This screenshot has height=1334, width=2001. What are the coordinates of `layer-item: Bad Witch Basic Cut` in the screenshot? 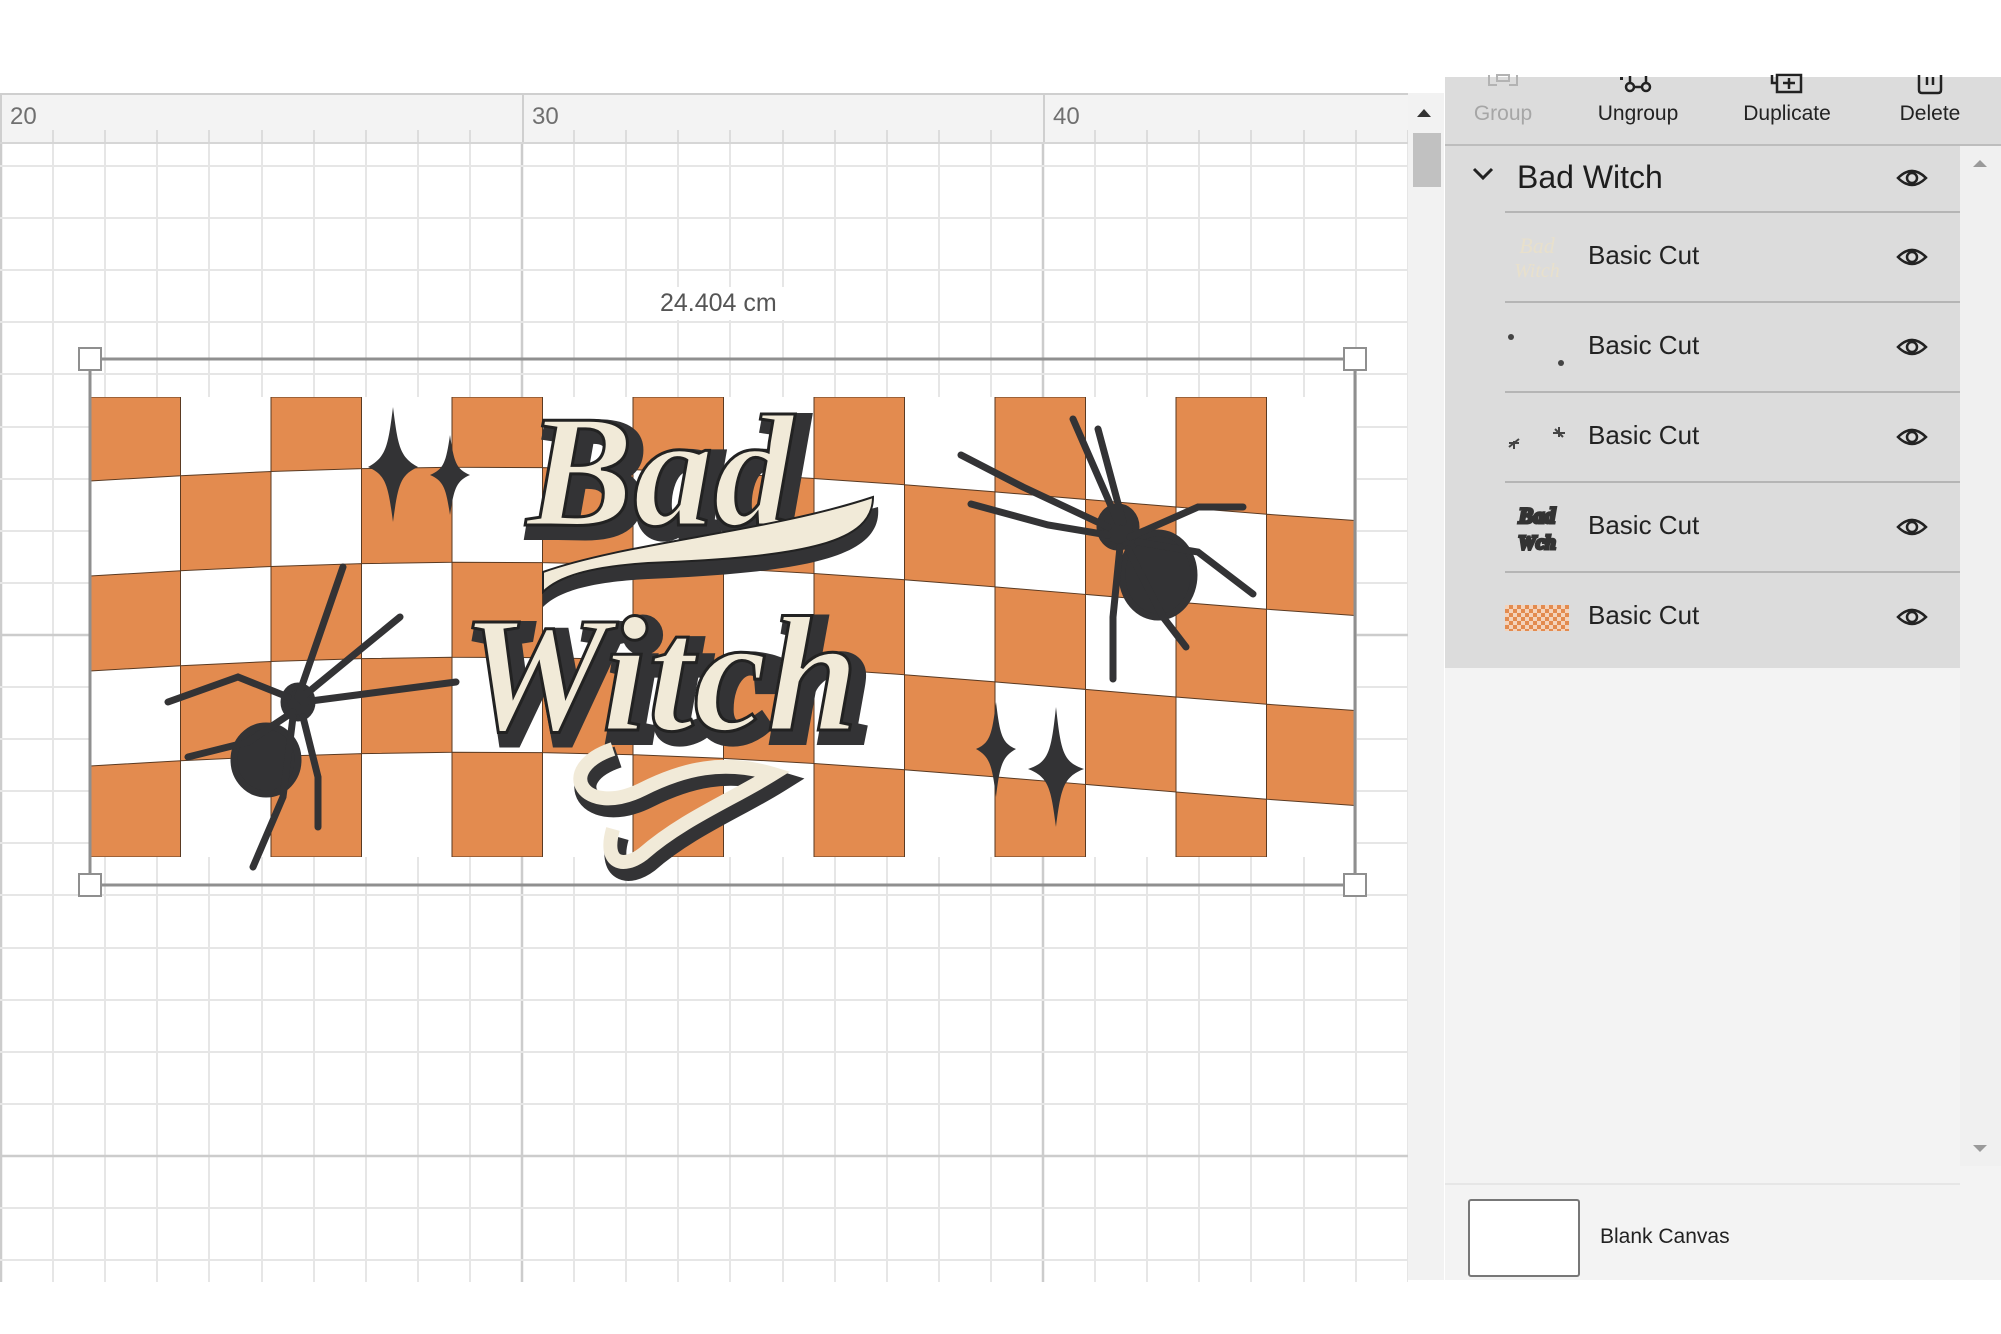 It's located at (1732, 257).